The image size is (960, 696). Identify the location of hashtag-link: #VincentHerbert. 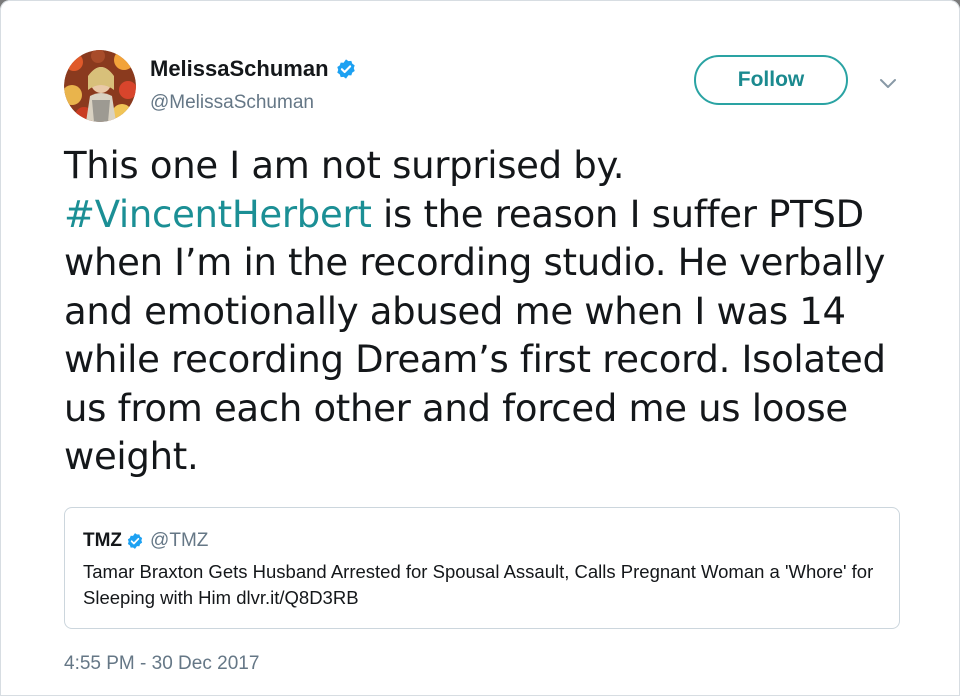
(218, 214).